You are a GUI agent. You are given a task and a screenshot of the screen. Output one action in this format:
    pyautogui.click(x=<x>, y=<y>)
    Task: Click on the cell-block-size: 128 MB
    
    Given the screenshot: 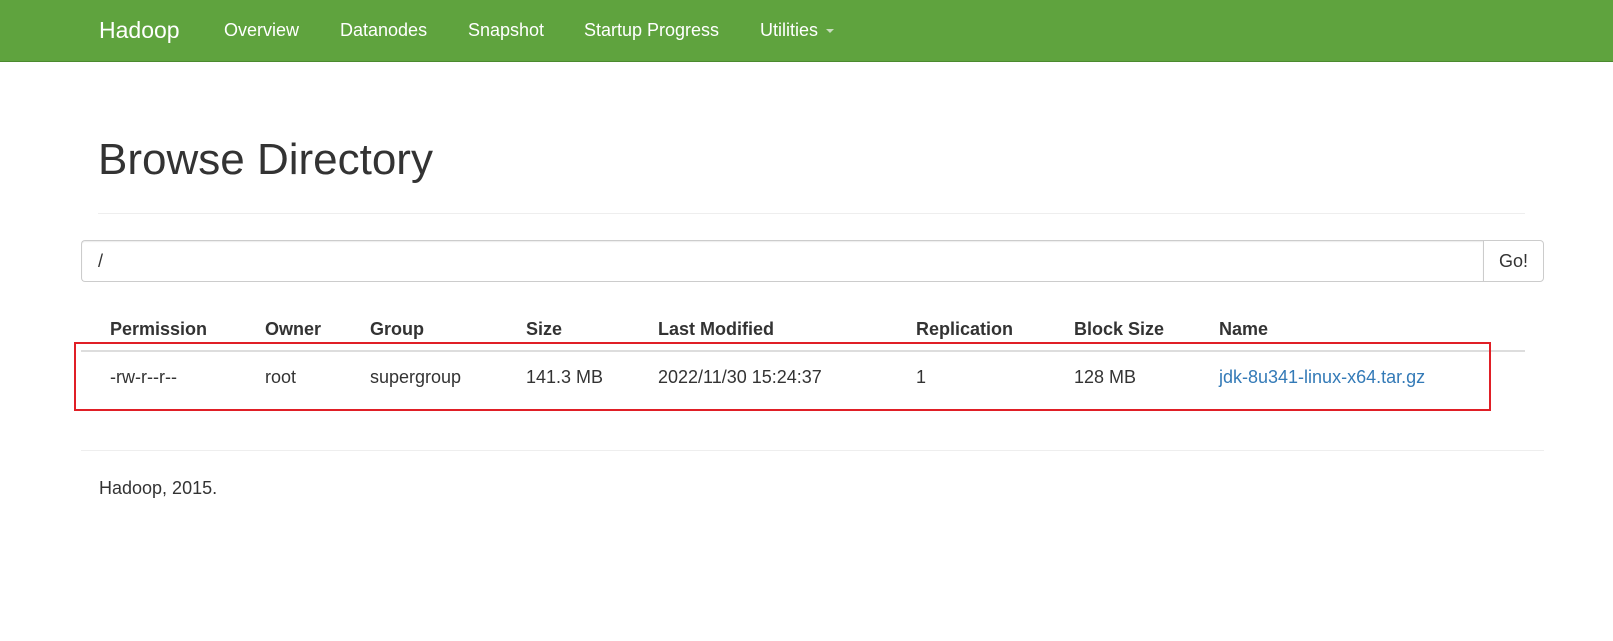 What is the action you would take?
    pyautogui.click(x=1105, y=377)
    